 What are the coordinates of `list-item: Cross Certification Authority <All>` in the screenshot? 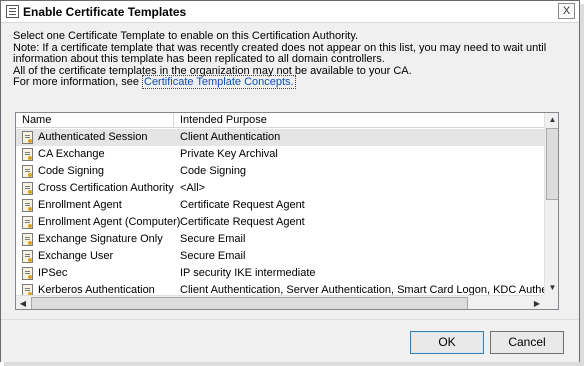 It's located at (280, 188).